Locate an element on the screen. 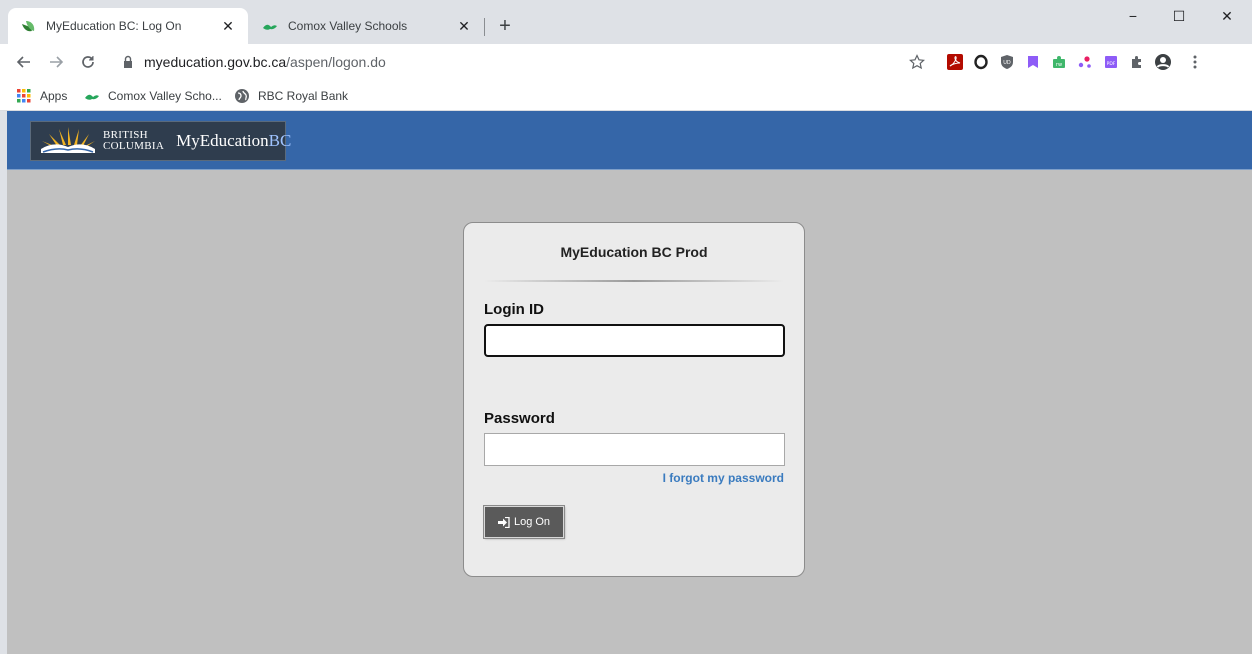  pdf-purple-extension-icon: PDF is located at coordinates (1111, 62).